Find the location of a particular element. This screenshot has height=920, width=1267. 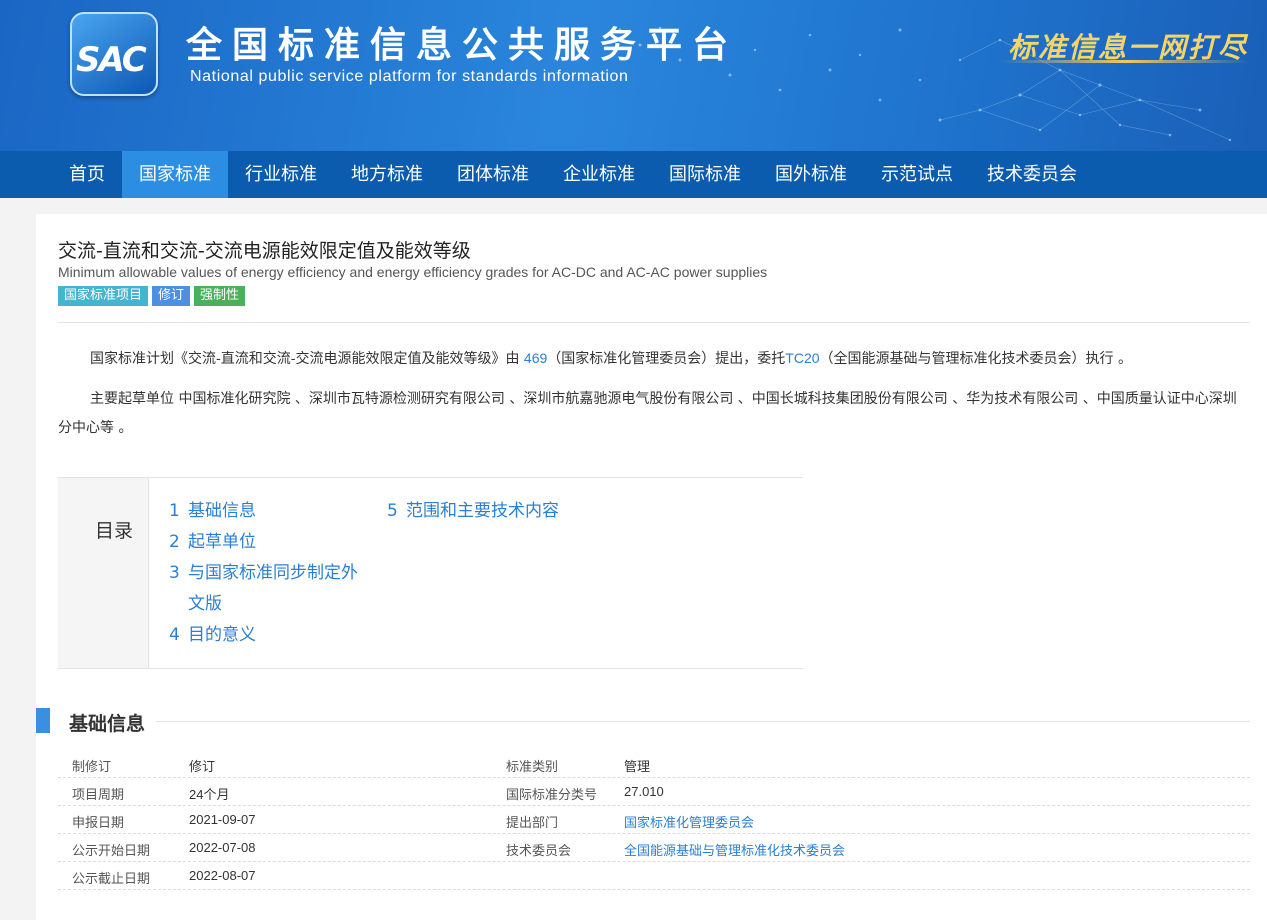

toc-text: 范围和主要技术内容 is located at coordinates (482, 511).